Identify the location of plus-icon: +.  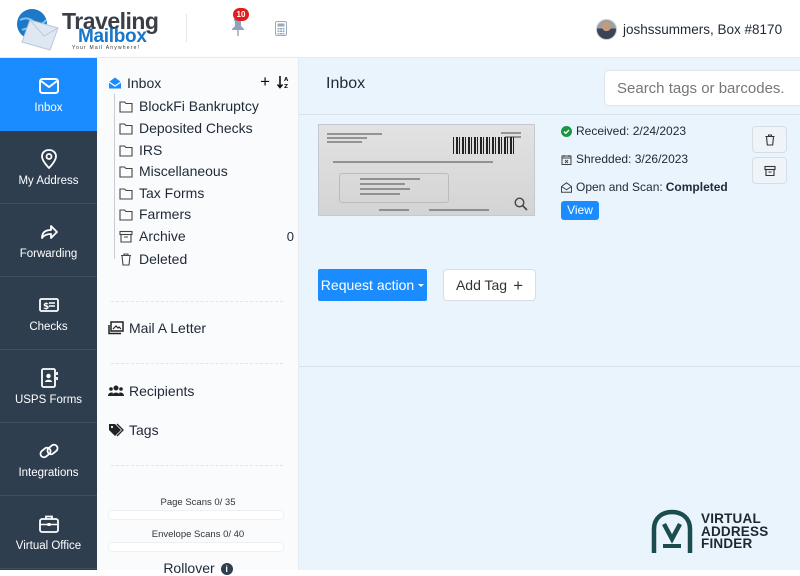
(518, 285).